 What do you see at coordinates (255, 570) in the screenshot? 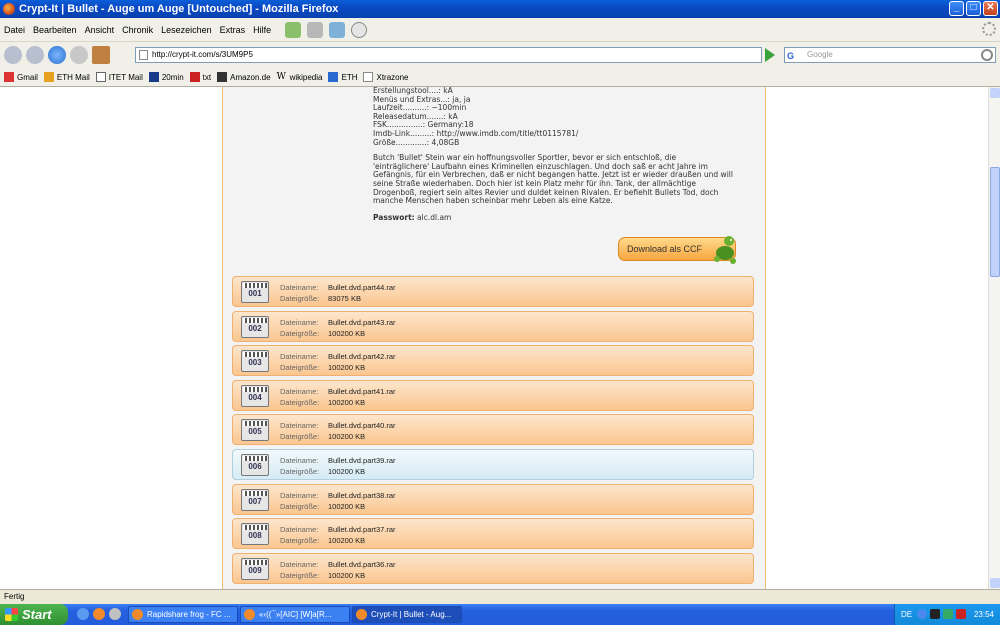
I see `file-number: 009` at bounding box center [255, 570].